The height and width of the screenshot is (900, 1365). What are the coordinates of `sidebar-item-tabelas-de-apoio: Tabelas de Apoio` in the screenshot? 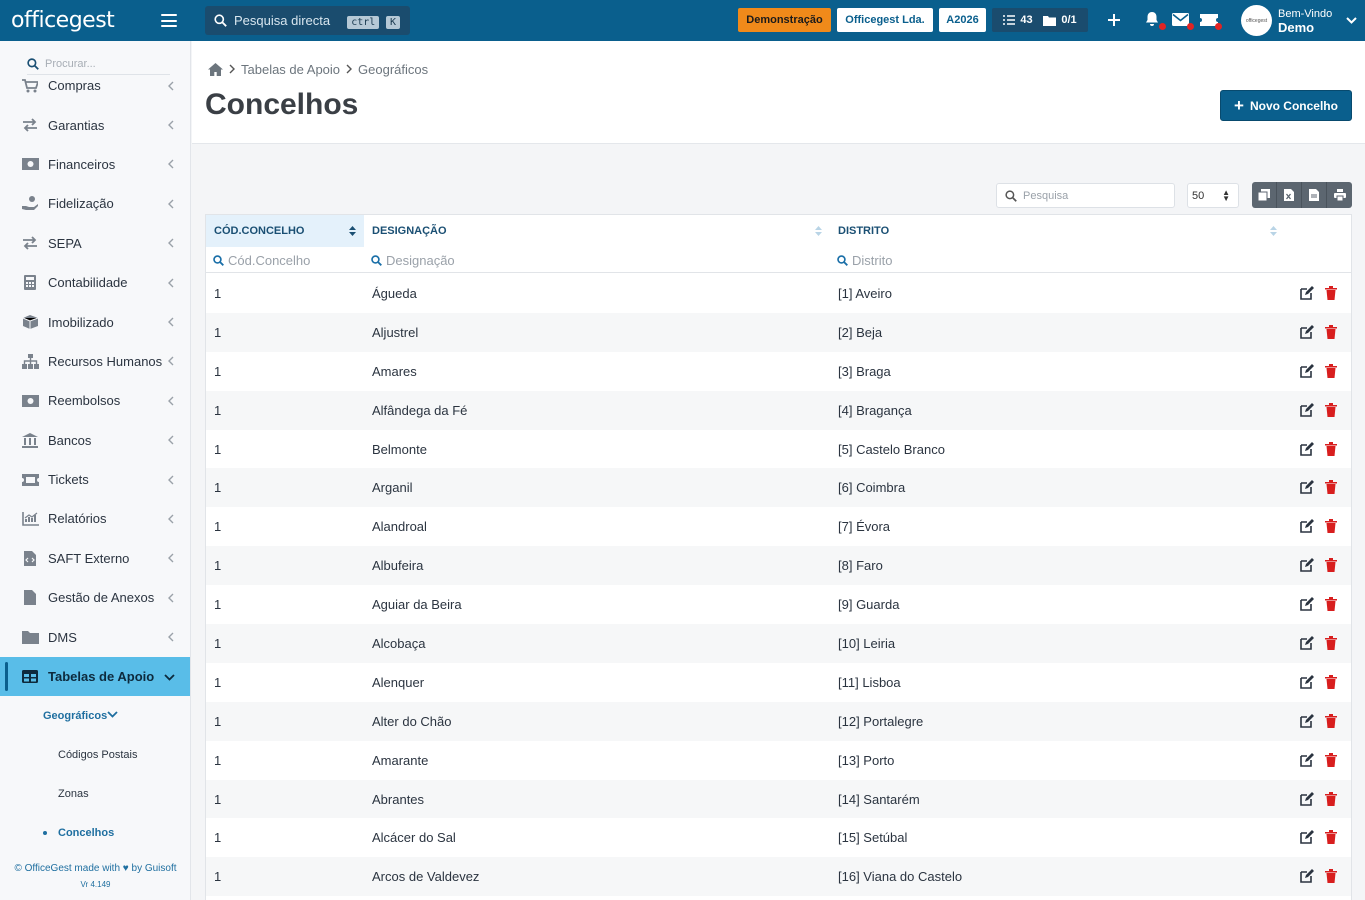 It's located at (95, 676).